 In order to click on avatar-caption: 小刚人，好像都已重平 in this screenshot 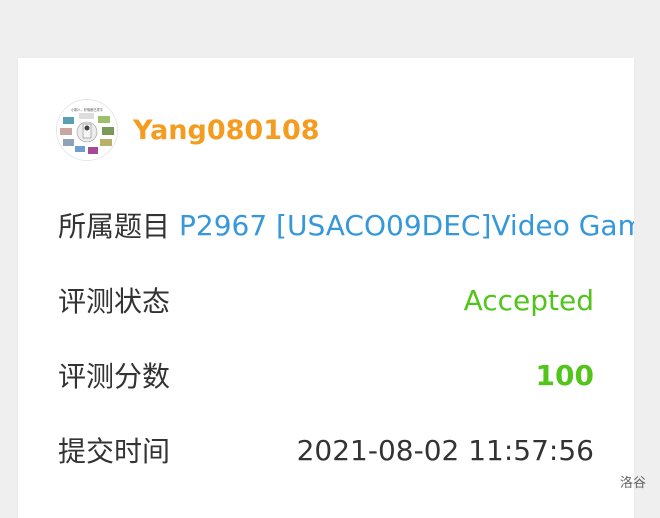, I will do `click(87, 109)`.